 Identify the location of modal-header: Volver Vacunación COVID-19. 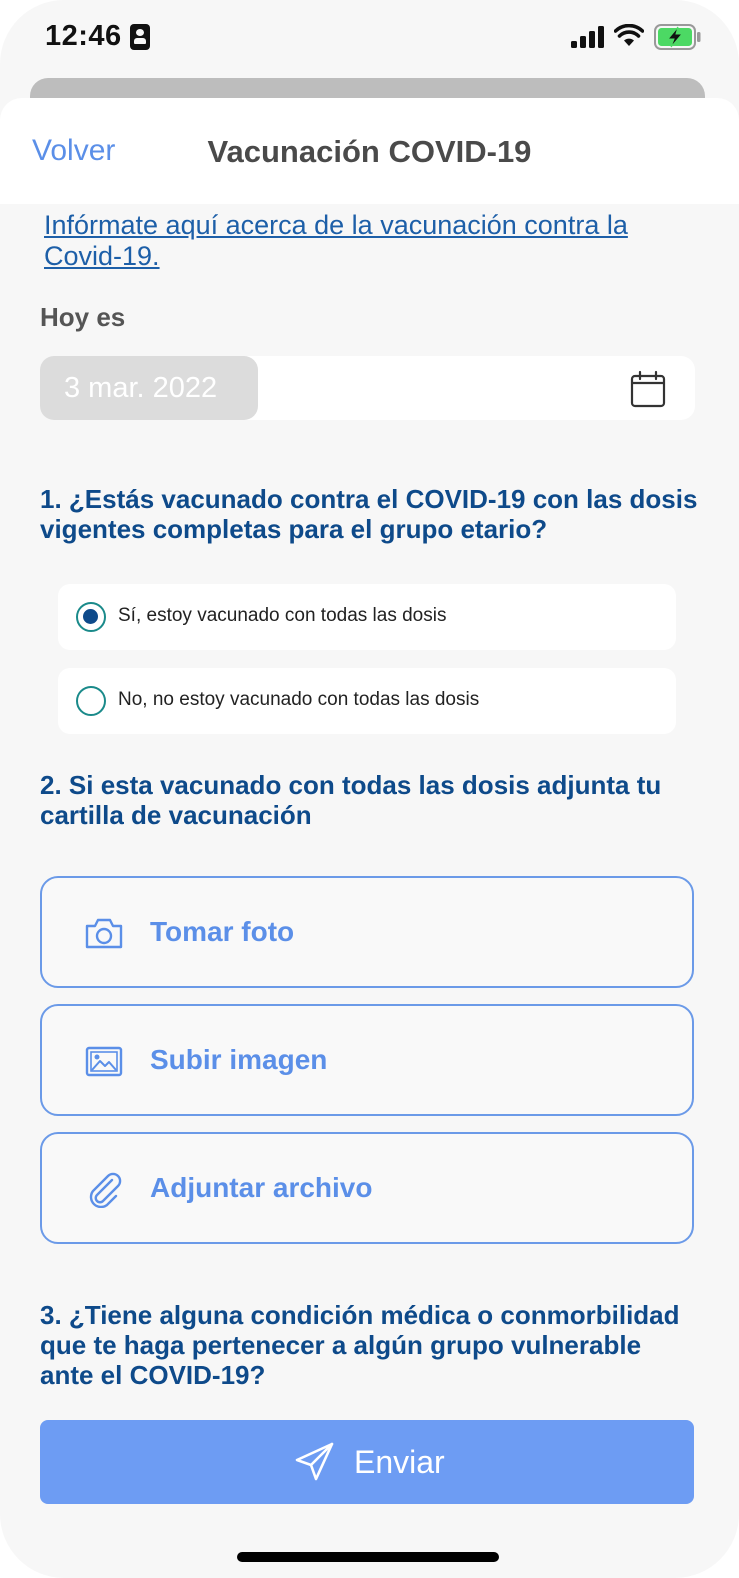
(369, 151).